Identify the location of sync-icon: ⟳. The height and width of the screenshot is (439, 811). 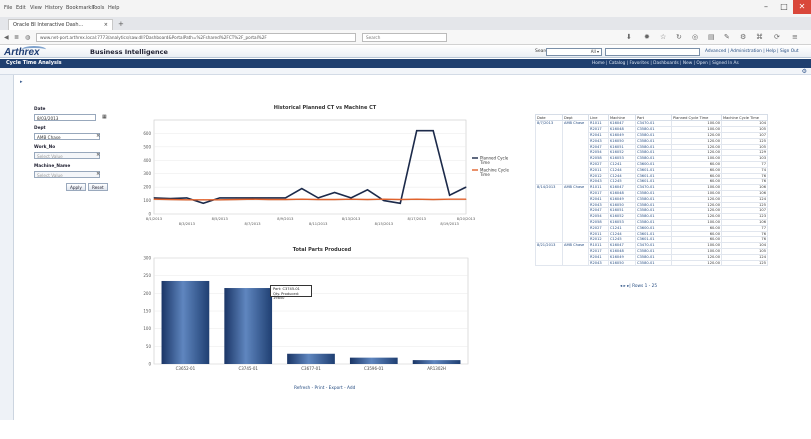
(777, 37).